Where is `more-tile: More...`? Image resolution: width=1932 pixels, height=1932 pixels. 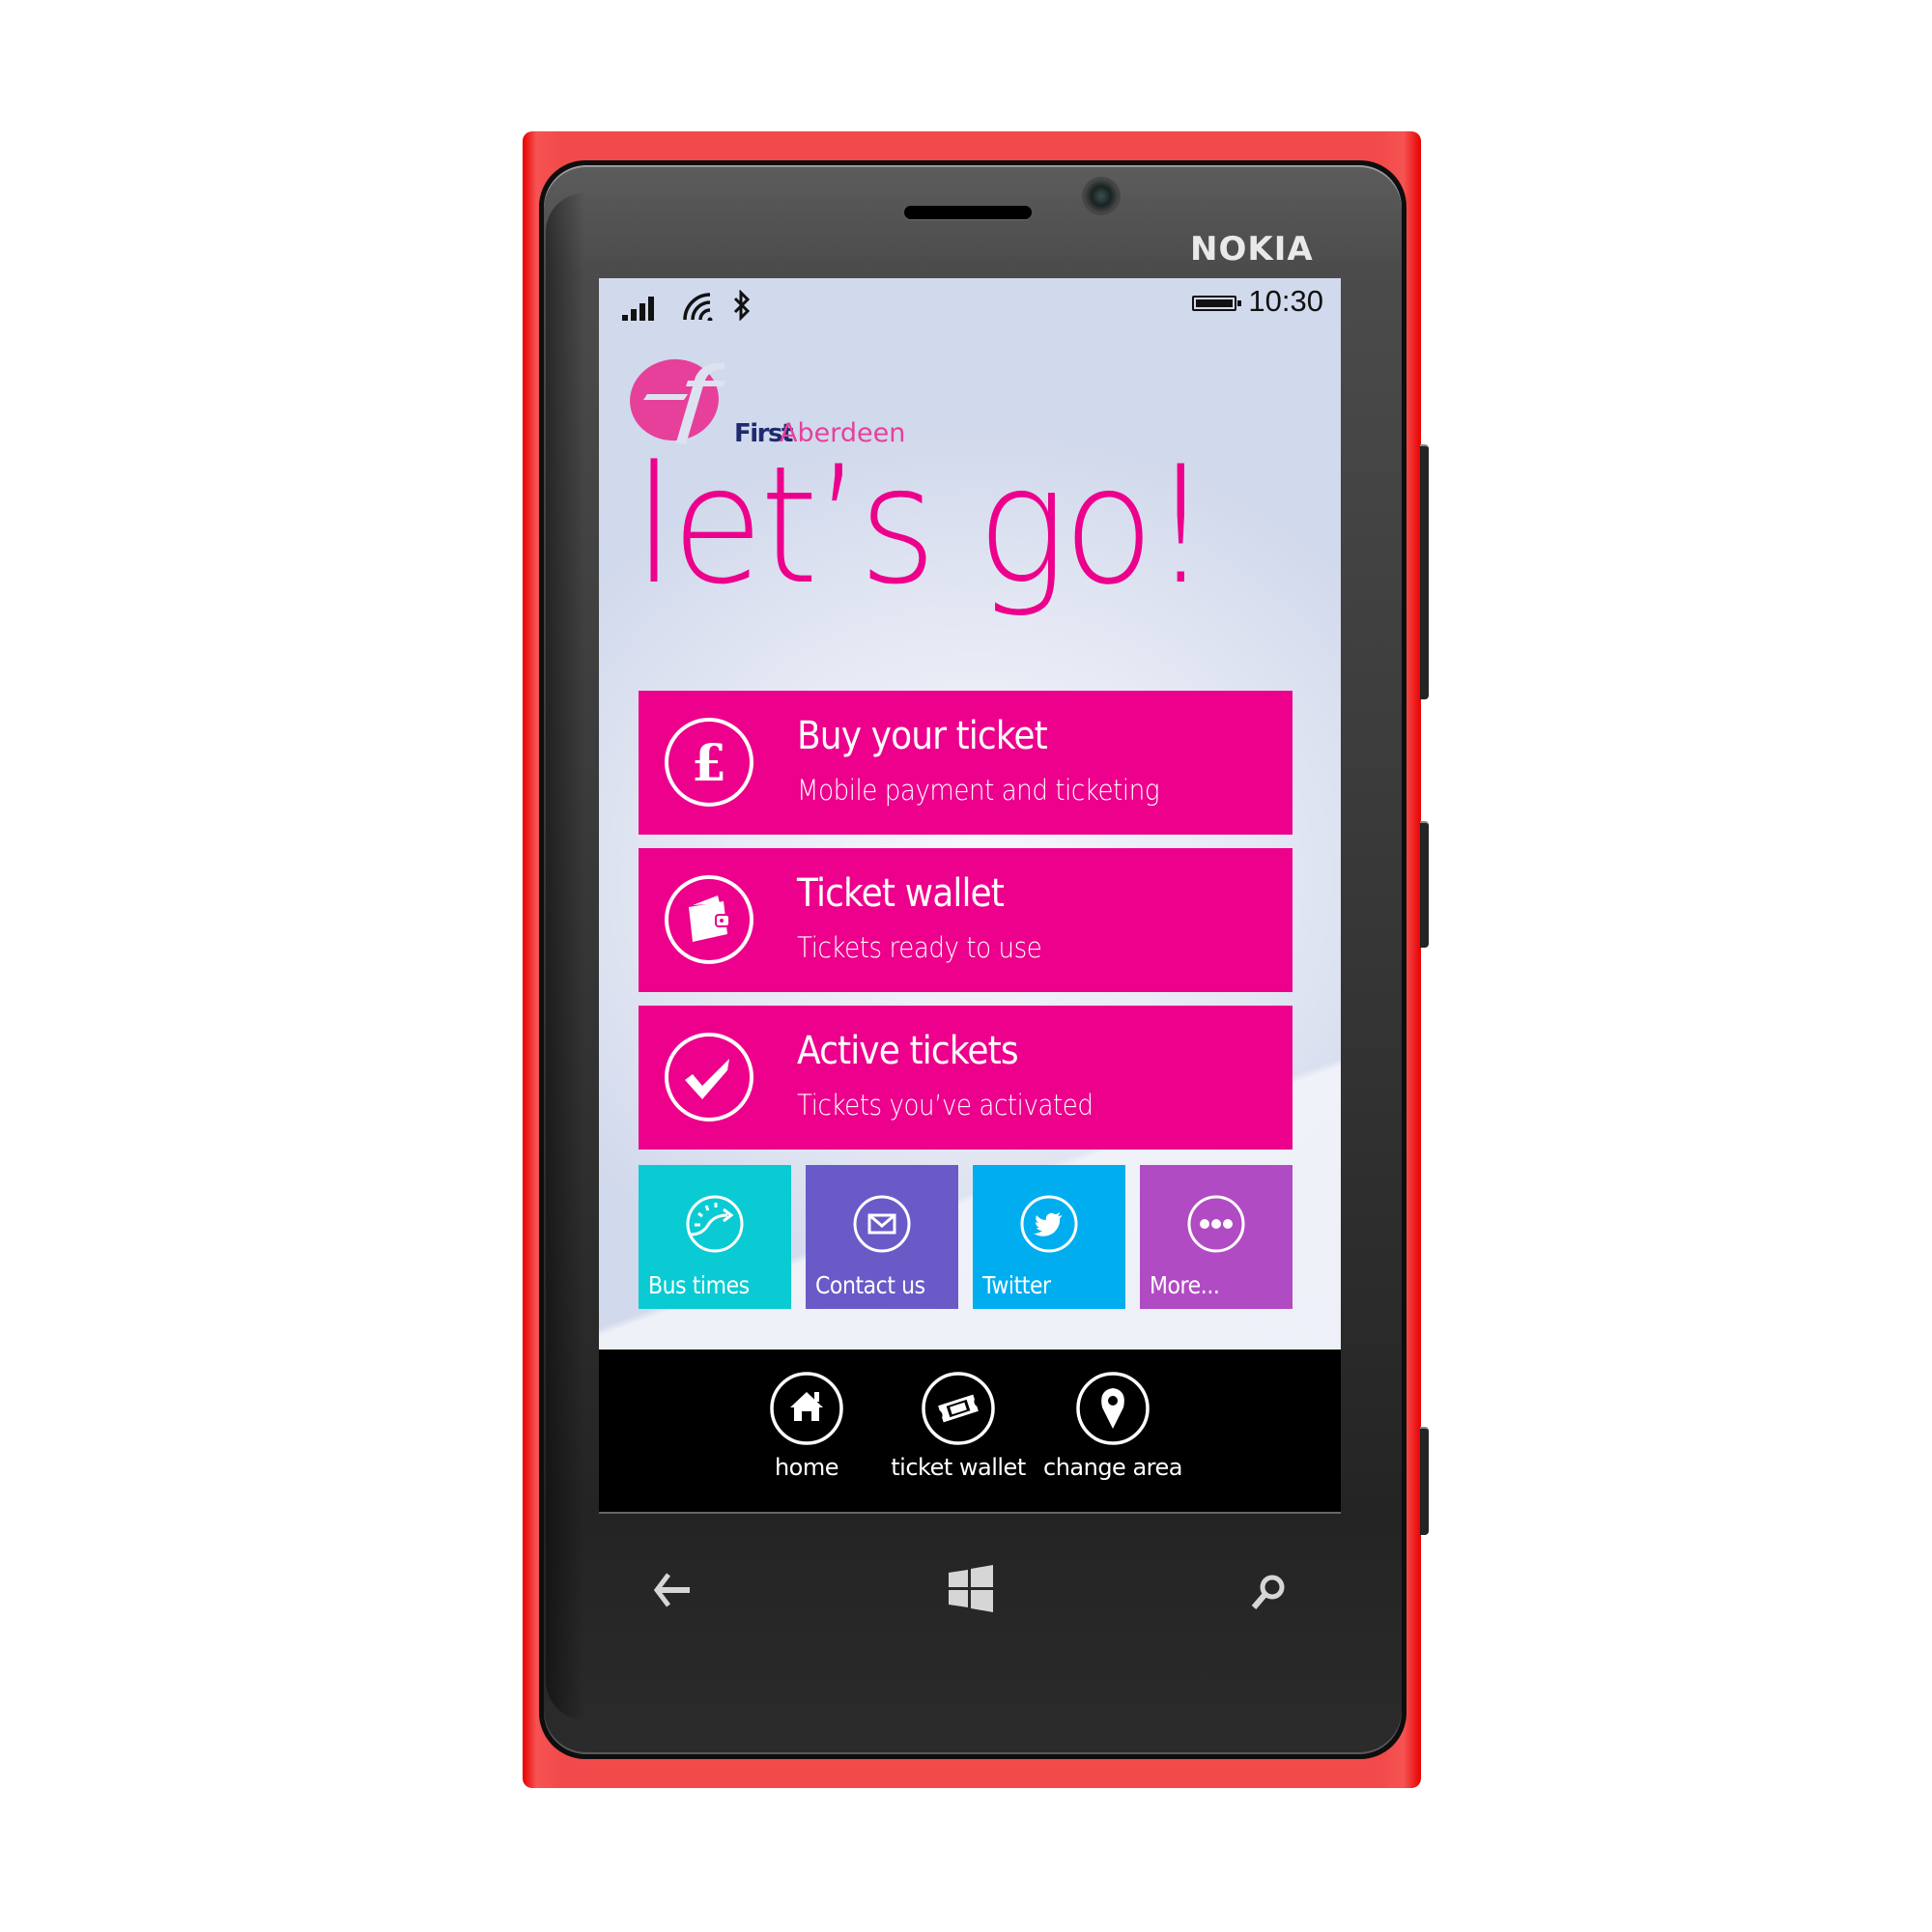 more-tile: More... is located at coordinates (1216, 1237).